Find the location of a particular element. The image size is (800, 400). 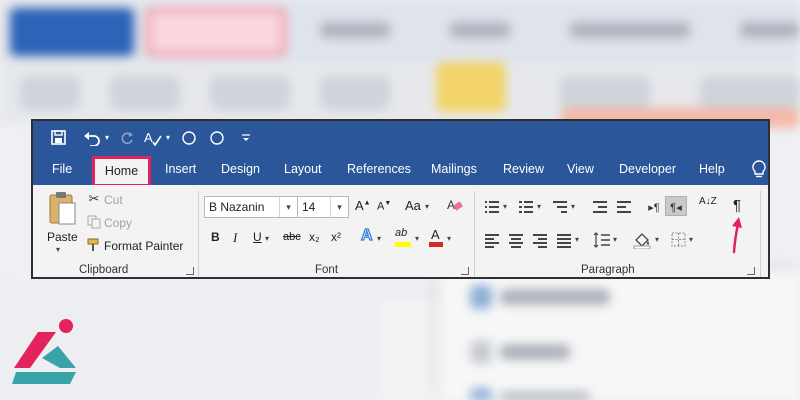

redo-icon is located at coordinates (127, 137).